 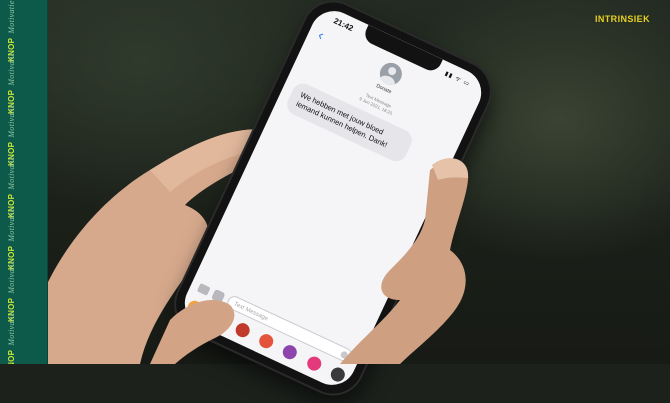 I want to click on right-hand, so click(x=404, y=262).